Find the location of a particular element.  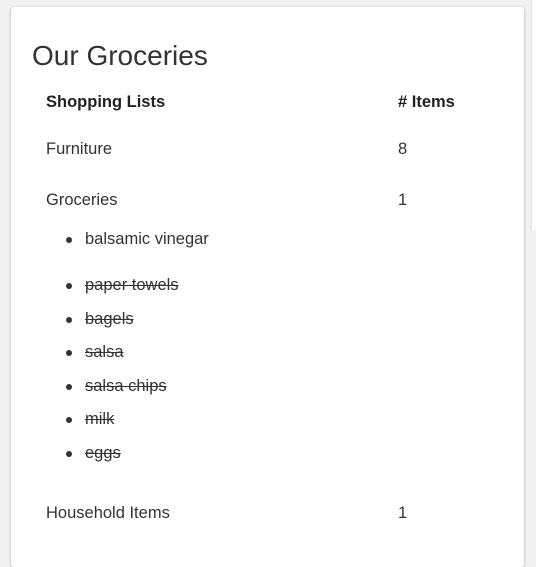

item-label: eggs is located at coordinates (103, 452).